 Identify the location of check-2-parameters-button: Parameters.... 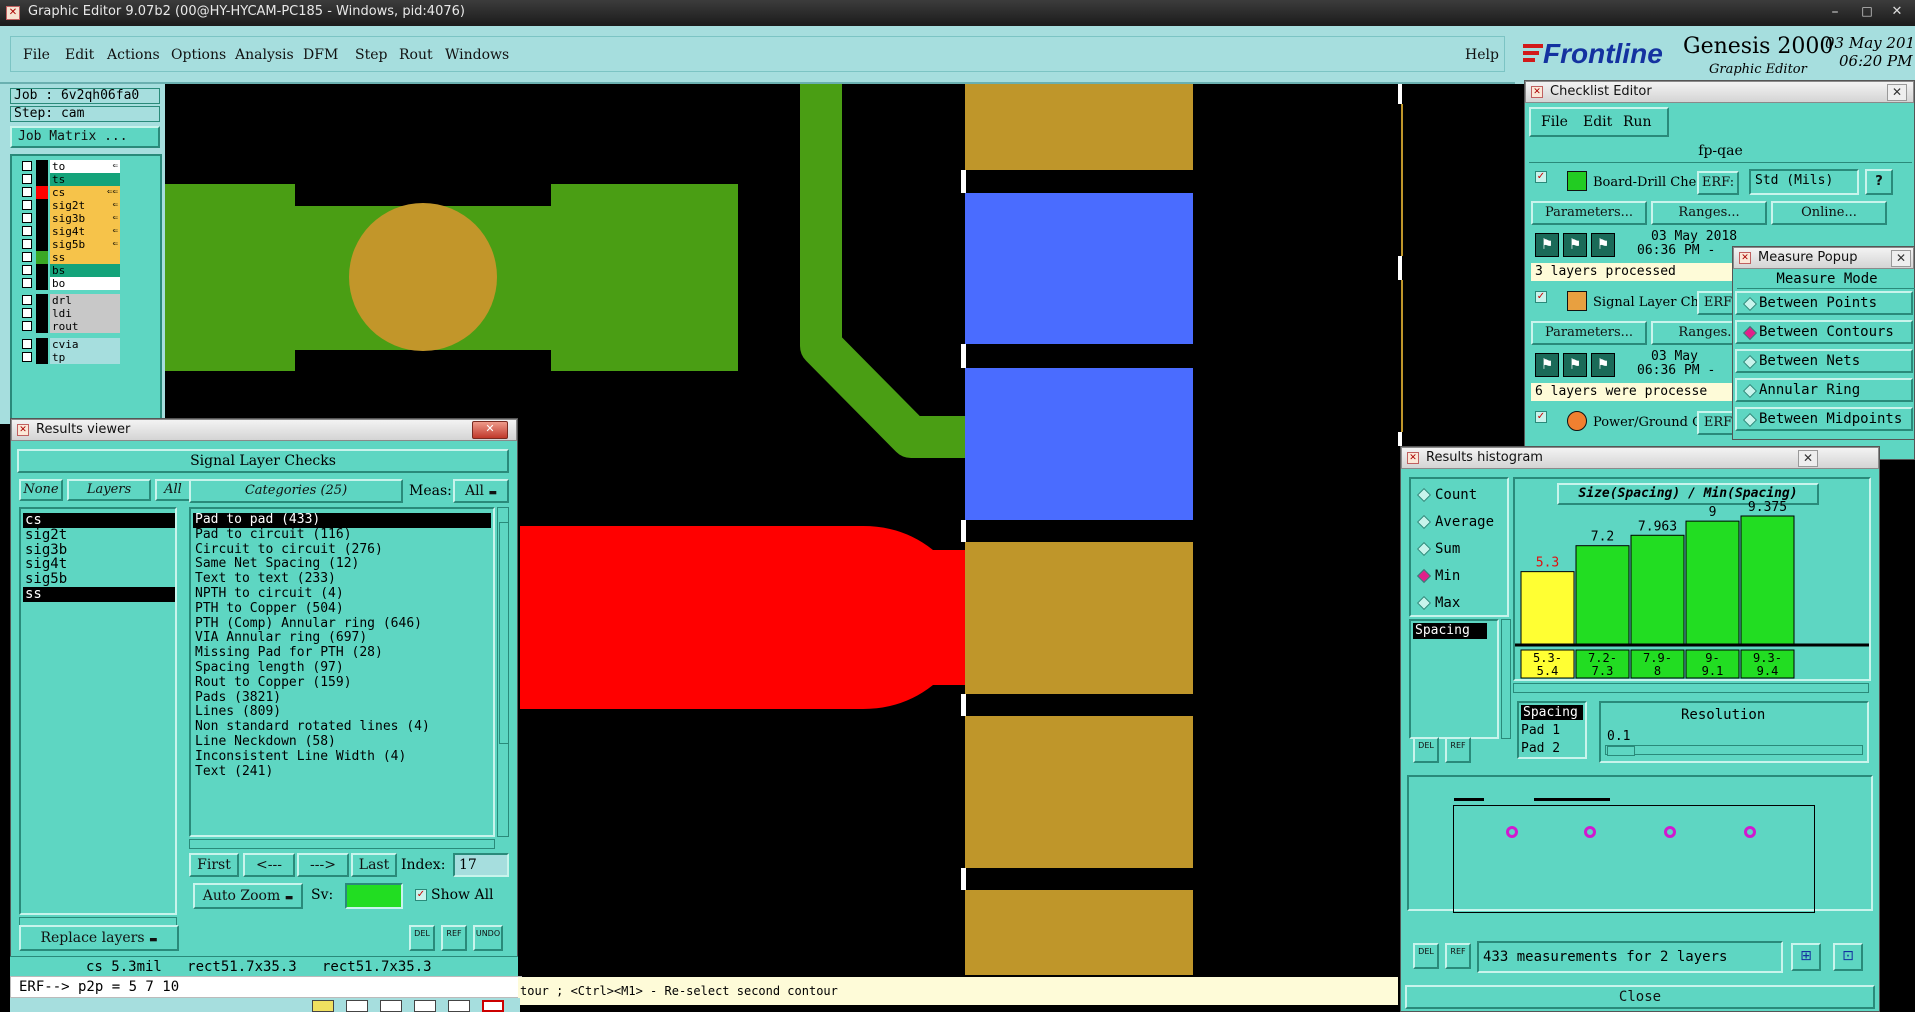
(1589, 333).